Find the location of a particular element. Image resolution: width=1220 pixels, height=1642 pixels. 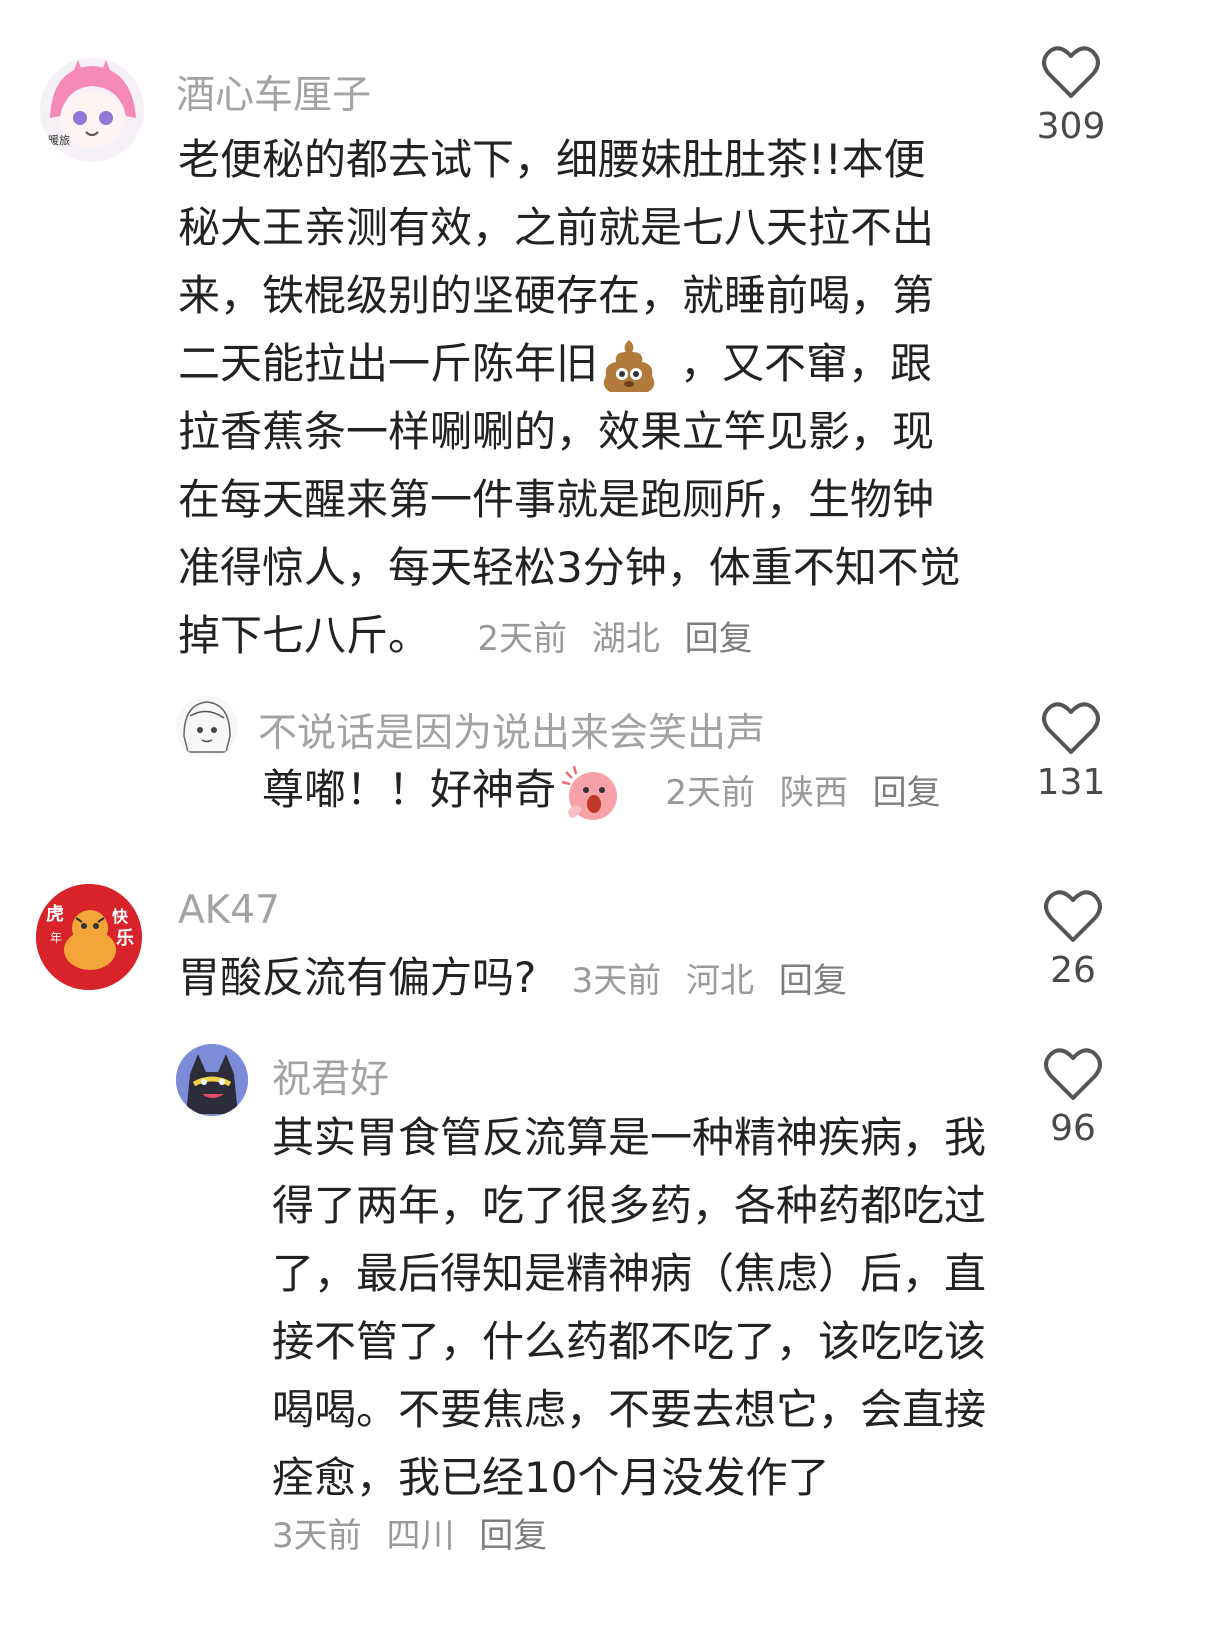

comment-line: 其实胃食管反流算是一种精神疾病，我 is located at coordinates (629, 1137).